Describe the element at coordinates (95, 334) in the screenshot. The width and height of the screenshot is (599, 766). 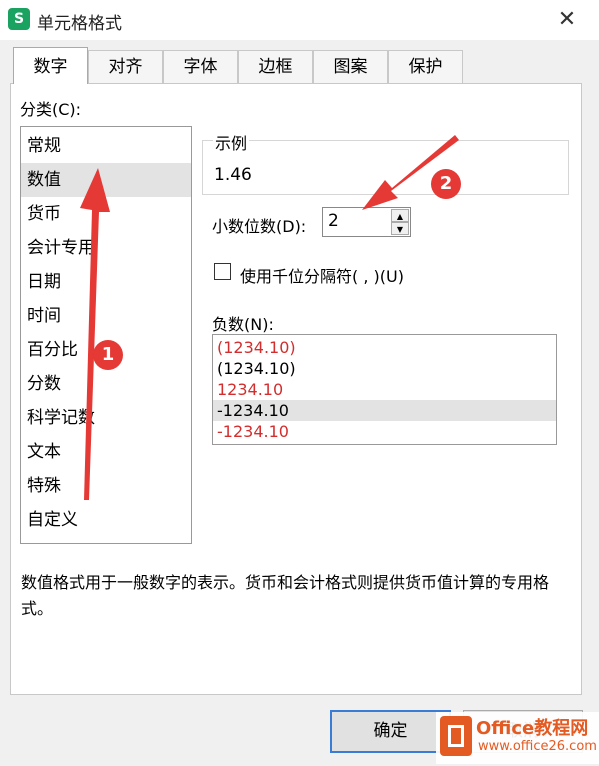
I see `arrow-1-icon` at that location.